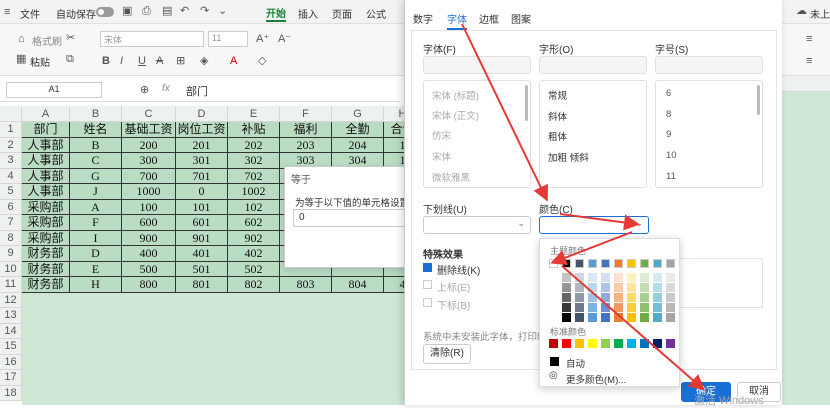  I want to click on formula-content: 部门, so click(197, 91).